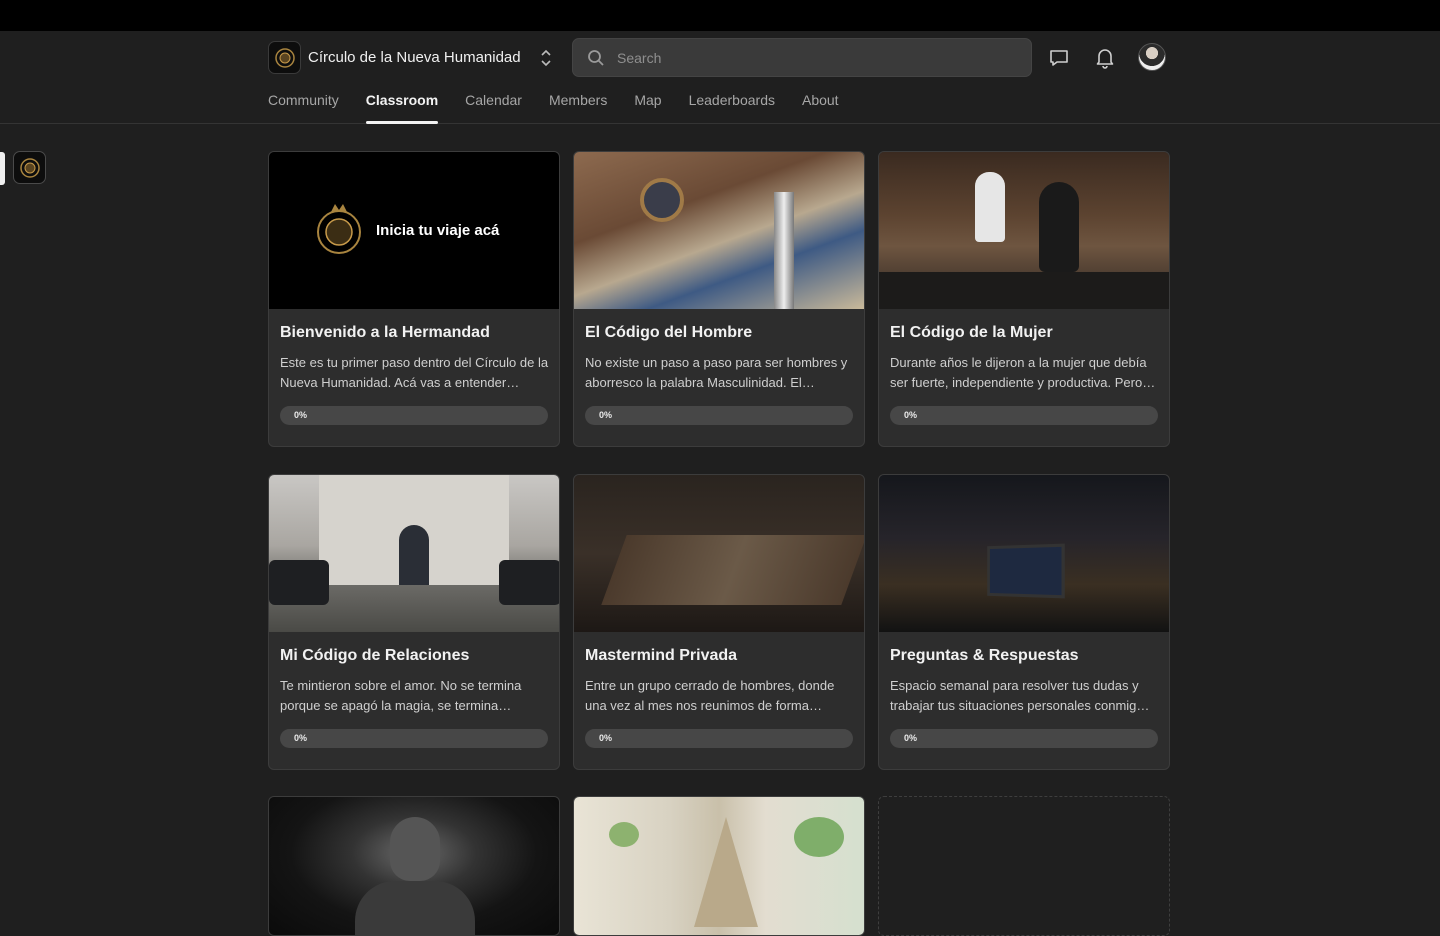  Describe the element at coordinates (820, 106) in the screenshot. I see `tab-about: About` at that location.